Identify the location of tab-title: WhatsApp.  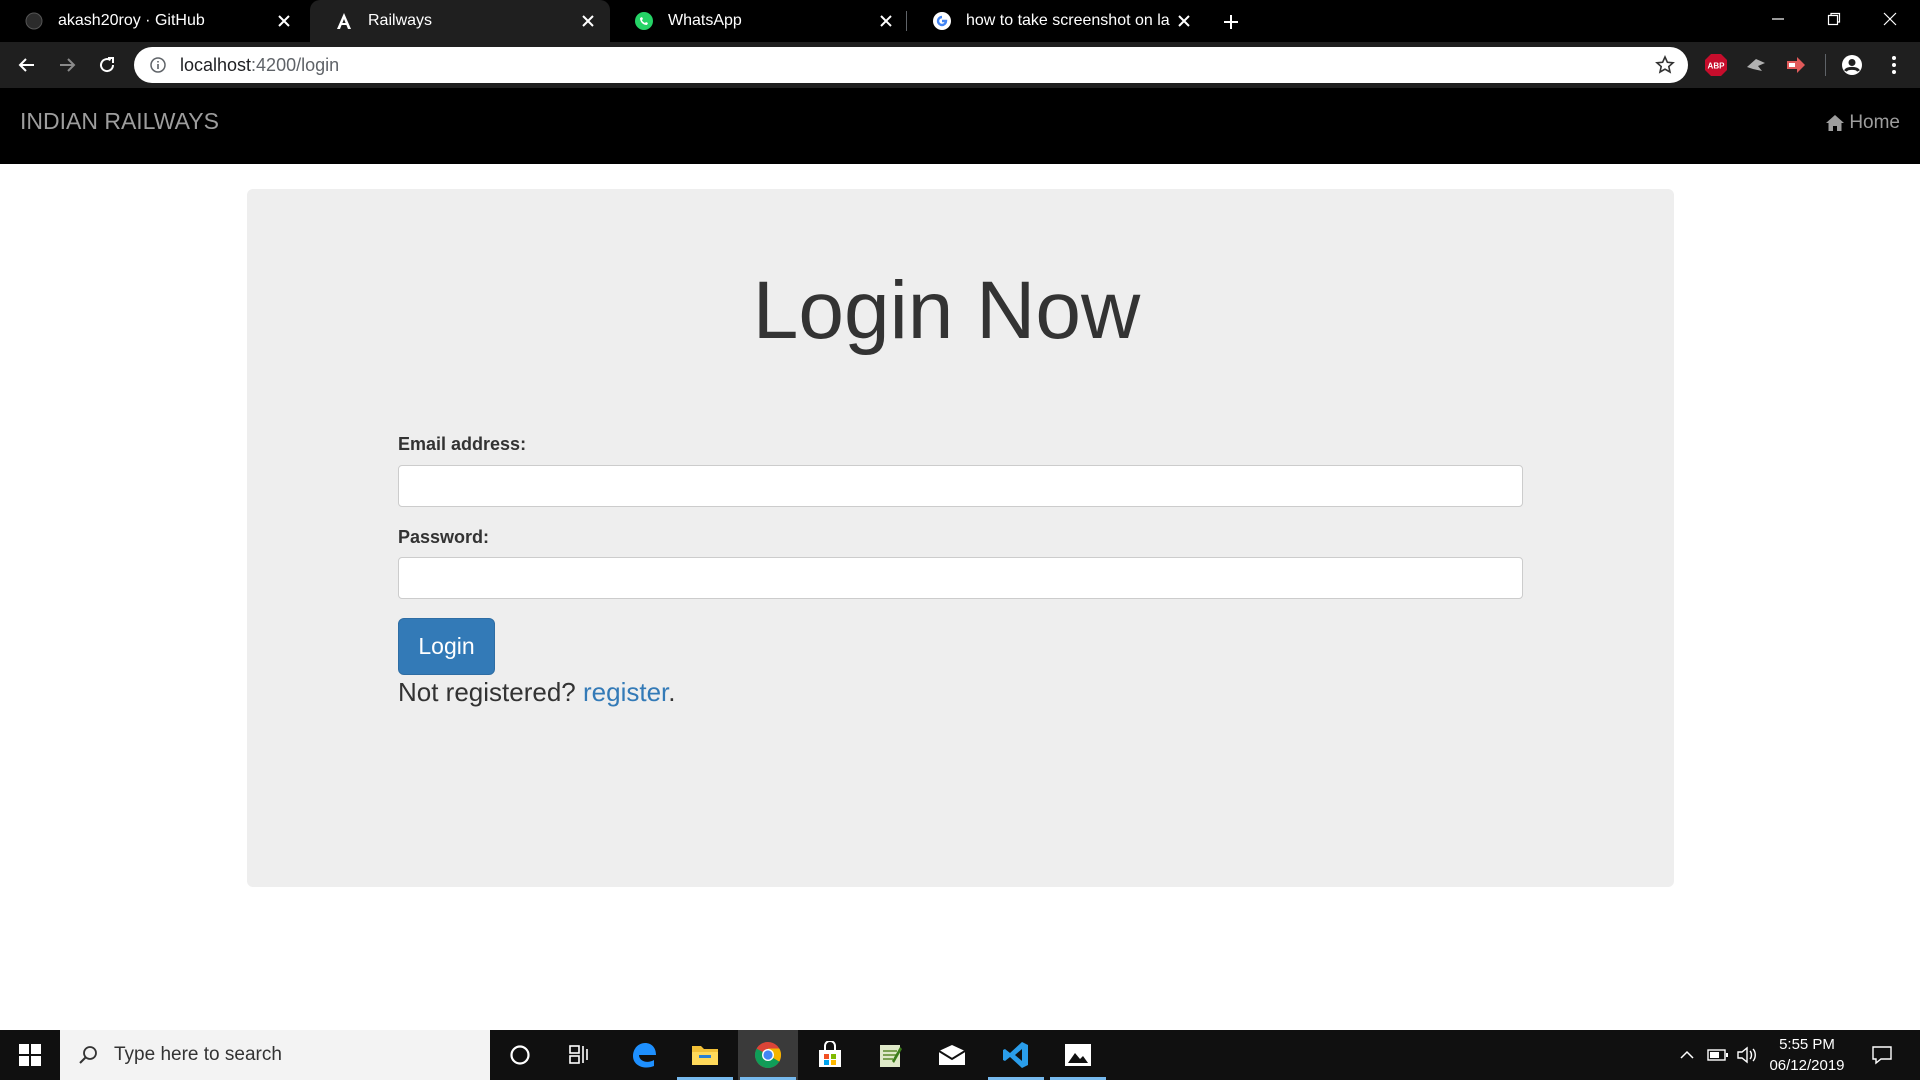
(705, 20).